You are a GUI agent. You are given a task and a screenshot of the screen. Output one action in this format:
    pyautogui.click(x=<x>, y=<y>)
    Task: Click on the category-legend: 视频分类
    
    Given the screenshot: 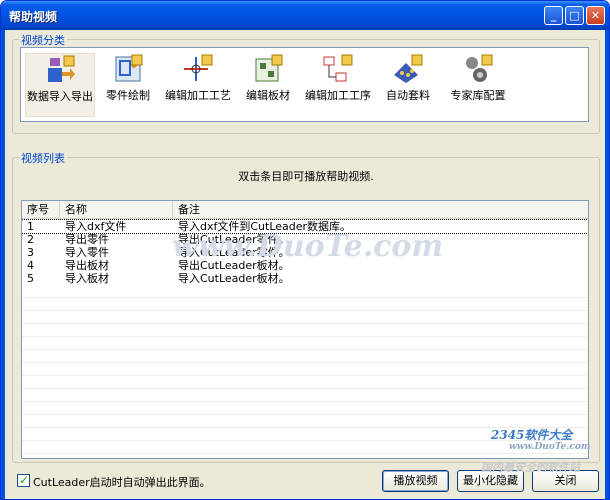 What is the action you would take?
    pyautogui.click(x=43, y=40)
    